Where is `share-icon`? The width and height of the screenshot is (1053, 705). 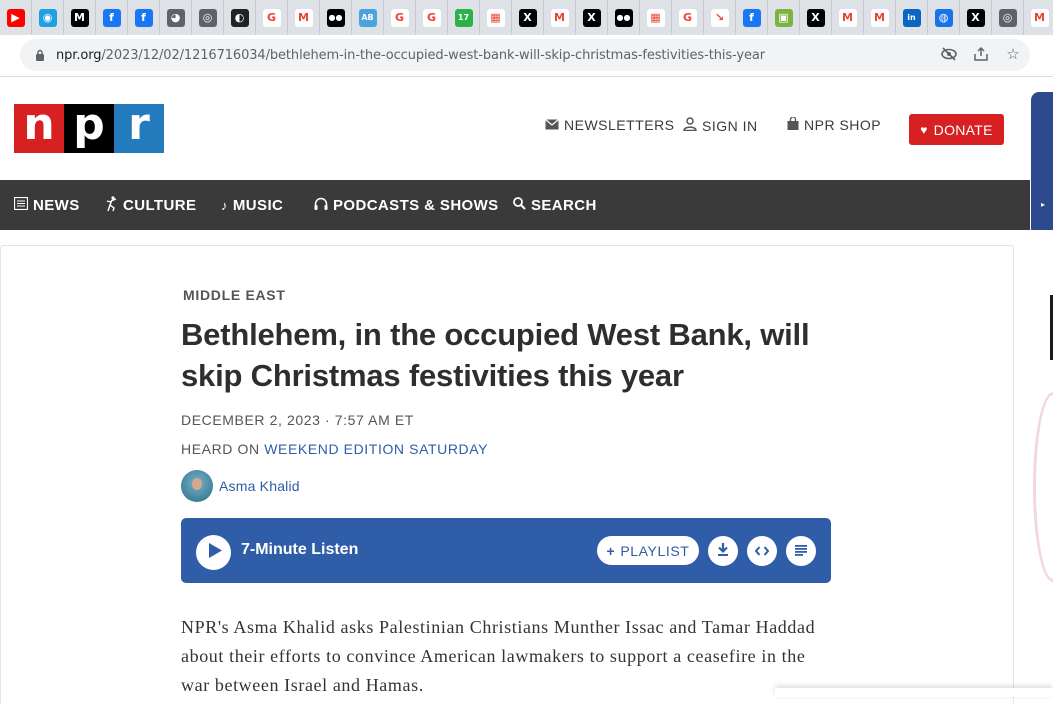
share-icon is located at coordinates (981, 54).